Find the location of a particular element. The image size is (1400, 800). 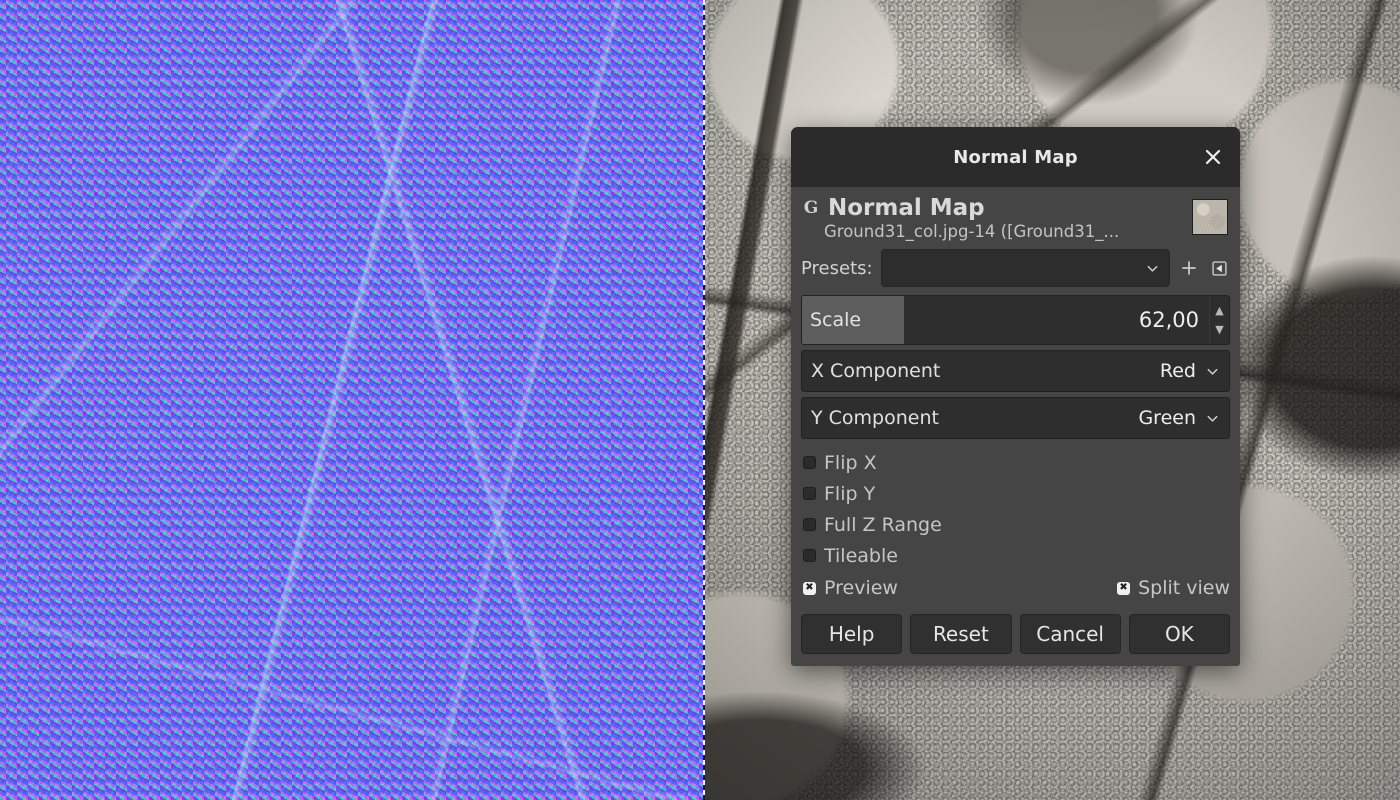

flip-y-checkbox-row: Flip Y is located at coordinates (1021, 493).